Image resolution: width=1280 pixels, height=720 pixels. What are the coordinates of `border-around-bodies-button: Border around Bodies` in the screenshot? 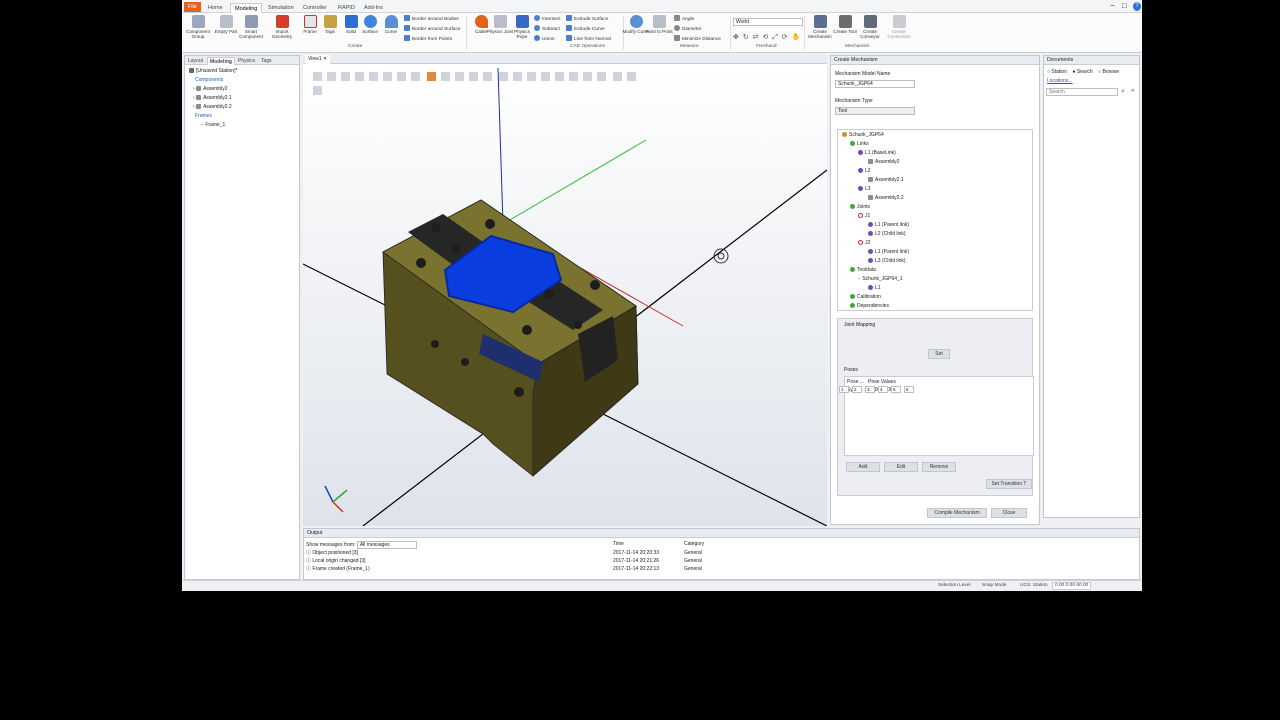 It's located at (431, 19).